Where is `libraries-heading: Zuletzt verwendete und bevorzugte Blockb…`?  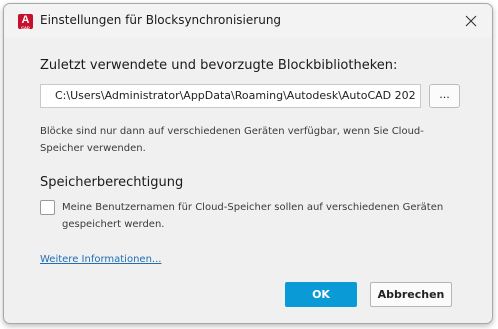
libraries-heading: Zuletzt verwendete und bevorzugte Blockb… is located at coordinates (219, 65).